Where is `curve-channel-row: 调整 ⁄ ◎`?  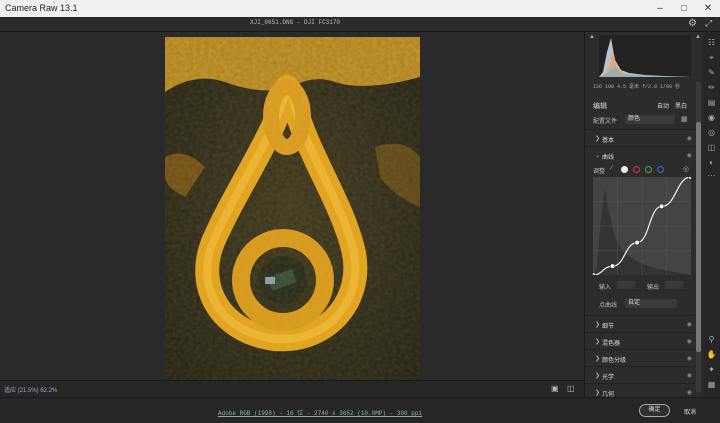 curve-channel-row: 调整 ⁄ ◎ is located at coordinates (643, 169).